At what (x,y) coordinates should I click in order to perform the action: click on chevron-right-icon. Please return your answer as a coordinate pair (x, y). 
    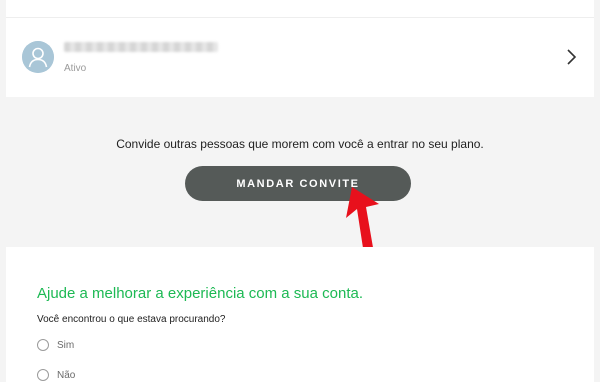
    Looking at the image, I should click on (571, 57).